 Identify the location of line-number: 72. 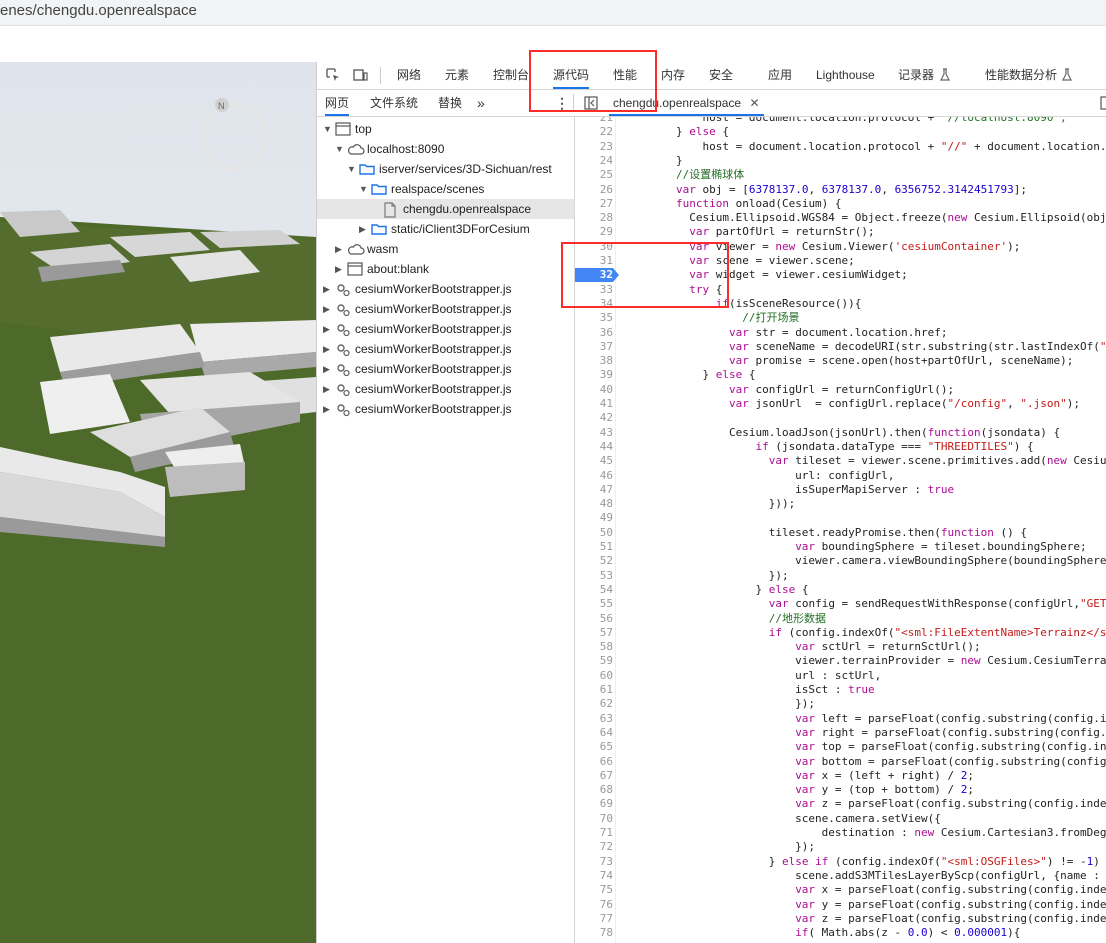
(594, 847).